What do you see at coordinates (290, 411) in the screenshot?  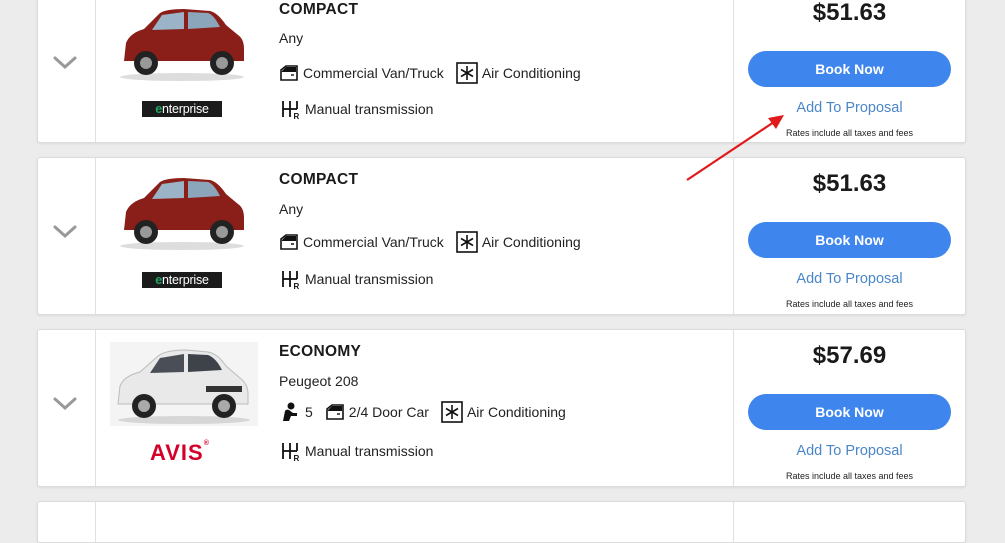 I see `passenger-seat-icon` at bounding box center [290, 411].